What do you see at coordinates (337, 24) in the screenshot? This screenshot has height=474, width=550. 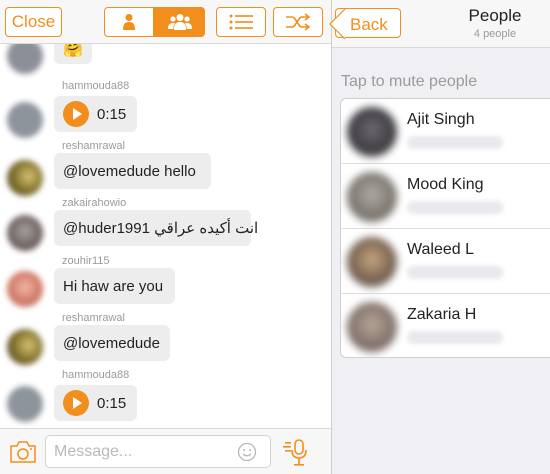 I see `back-chevron-icon` at bounding box center [337, 24].